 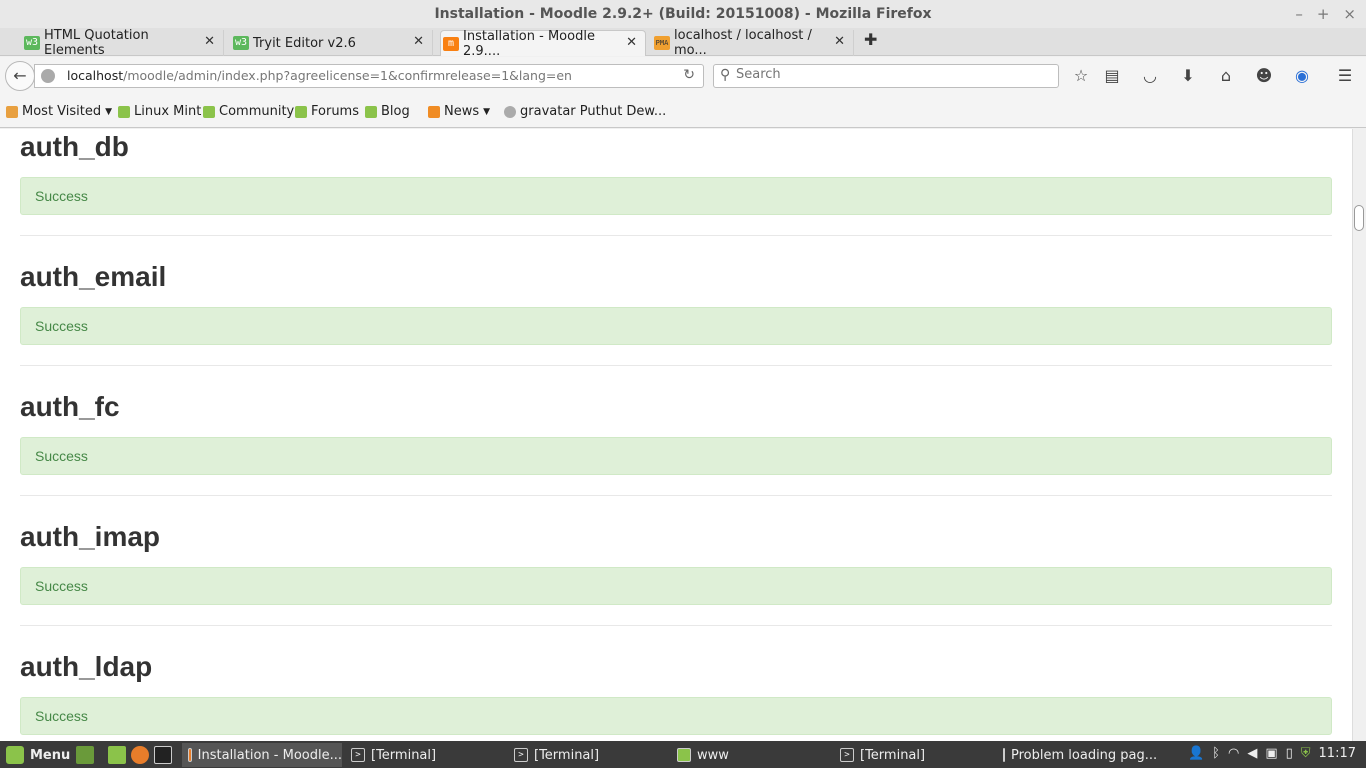 What do you see at coordinates (1289, 753) in the screenshot?
I see `battery-icon: ▯` at bounding box center [1289, 753].